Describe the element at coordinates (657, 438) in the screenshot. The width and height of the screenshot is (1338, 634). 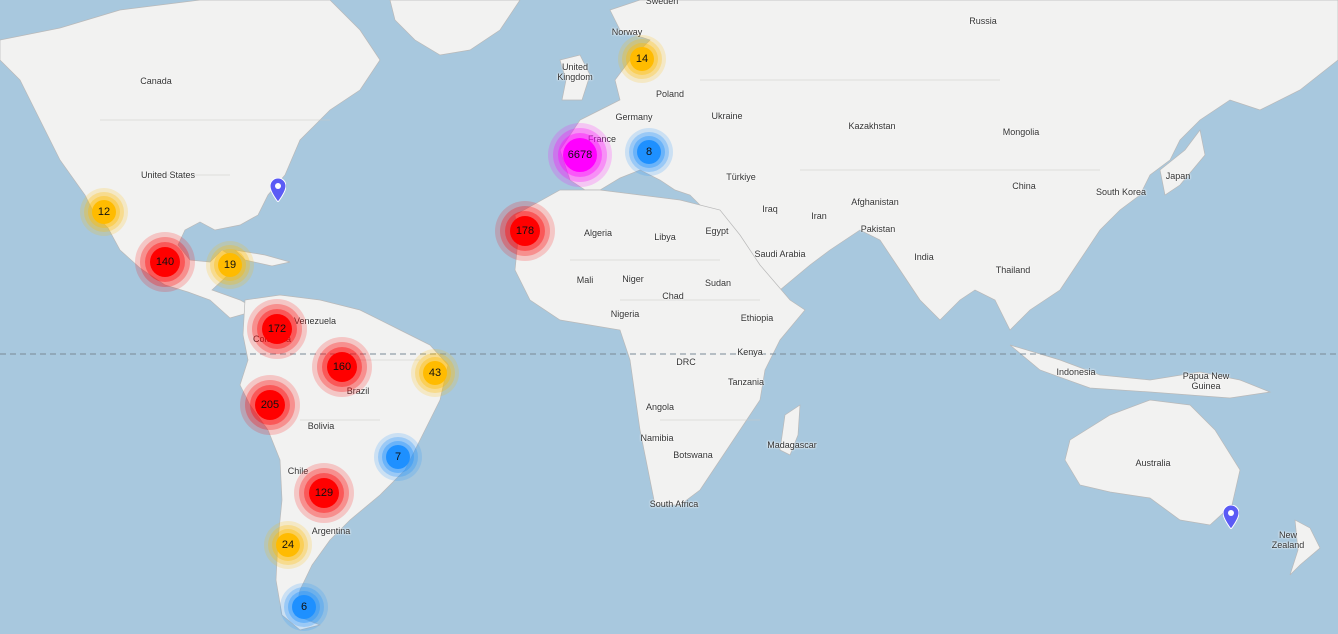
I see `country-label-namibia: Namibia` at that location.